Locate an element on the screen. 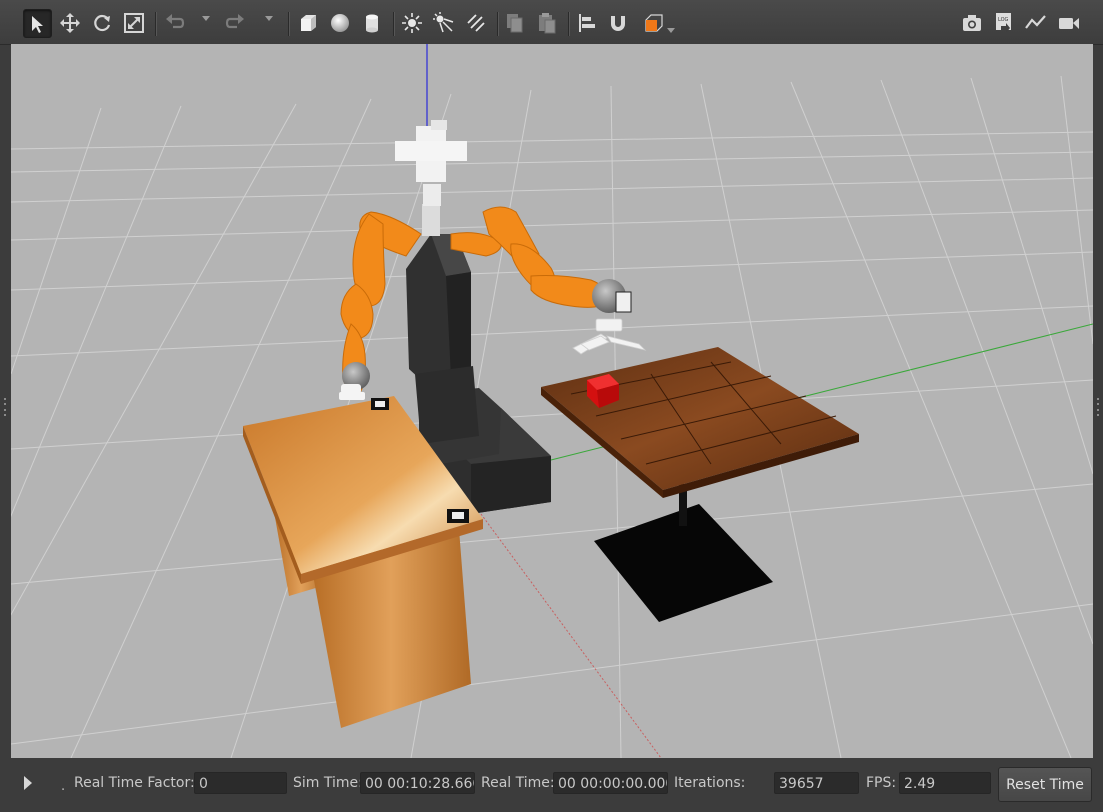 The width and height of the screenshot is (1103, 812). point-light-button is located at coordinates (412, 23).